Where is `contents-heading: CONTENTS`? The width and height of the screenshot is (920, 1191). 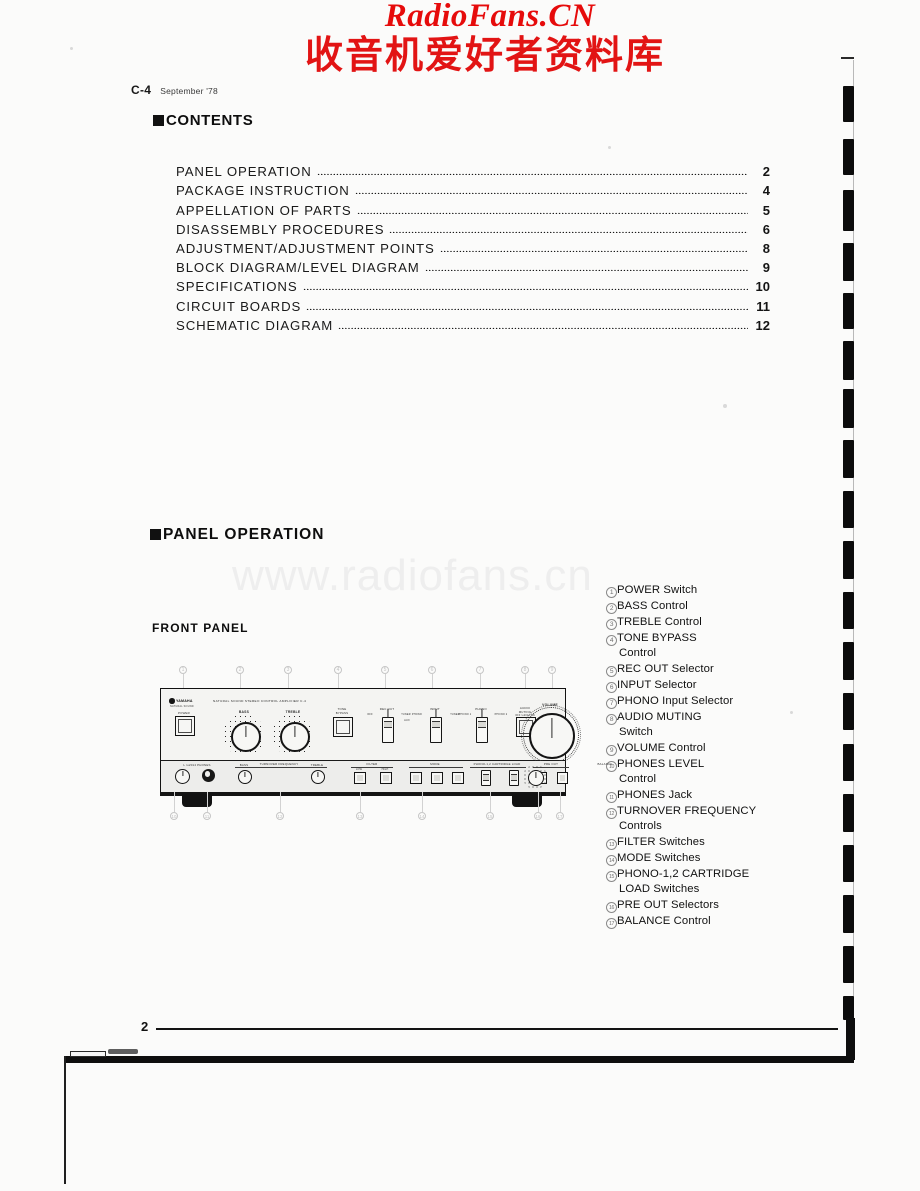
contents-heading: CONTENTS is located at coordinates (203, 120).